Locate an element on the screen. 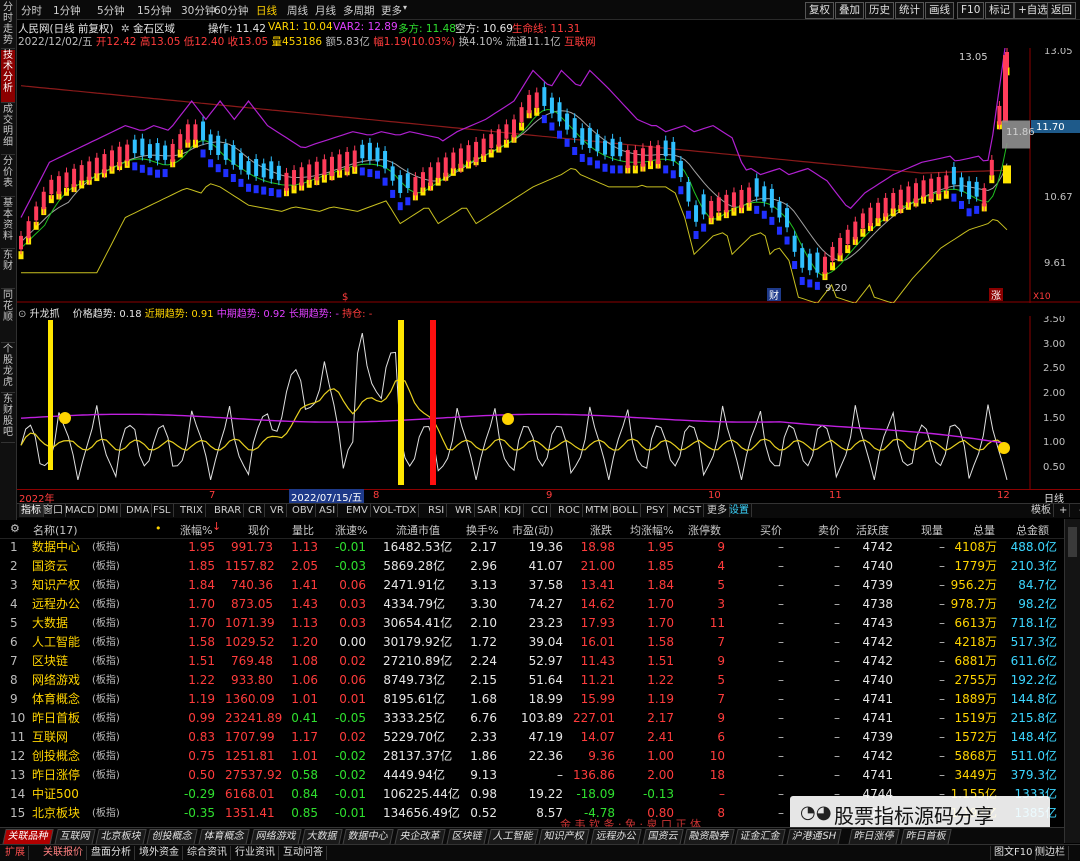 This screenshot has height=861, width=1080. sector-tab-4: 体育概念 is located at coordinates (224, 837).